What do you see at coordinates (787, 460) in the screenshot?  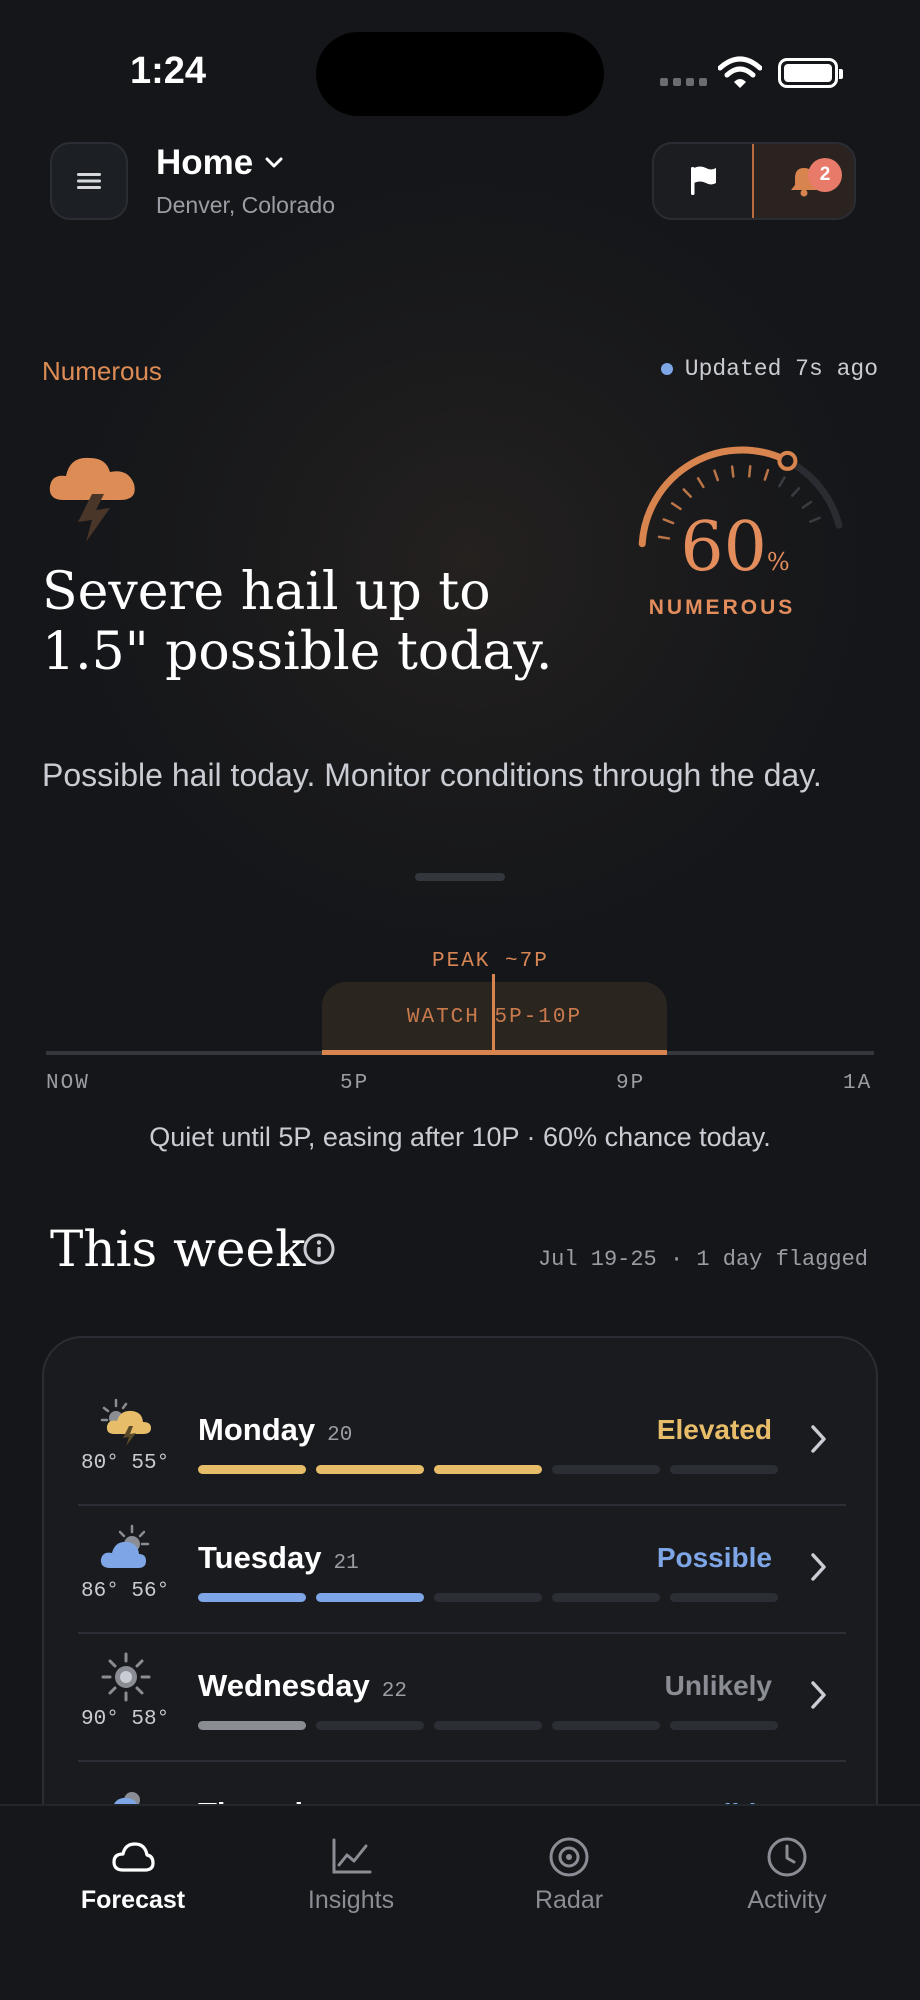 I see `gauge-knob` at bounding box center [787, 460].